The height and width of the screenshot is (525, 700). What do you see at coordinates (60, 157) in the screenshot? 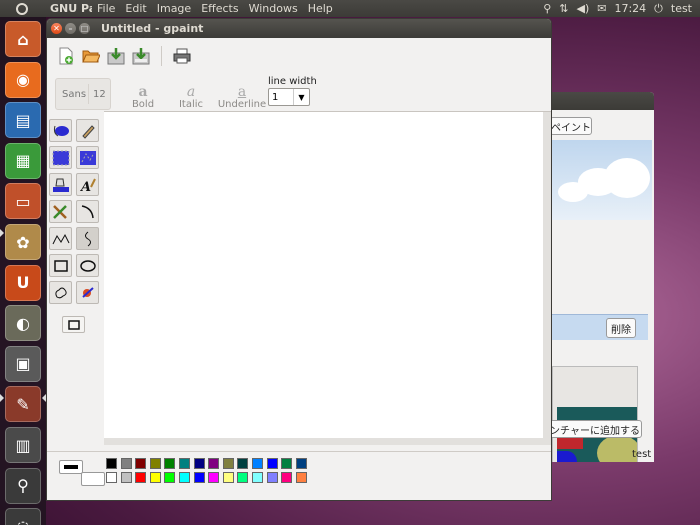
I see `rect-select-tool` at bounding box center [60, 157].